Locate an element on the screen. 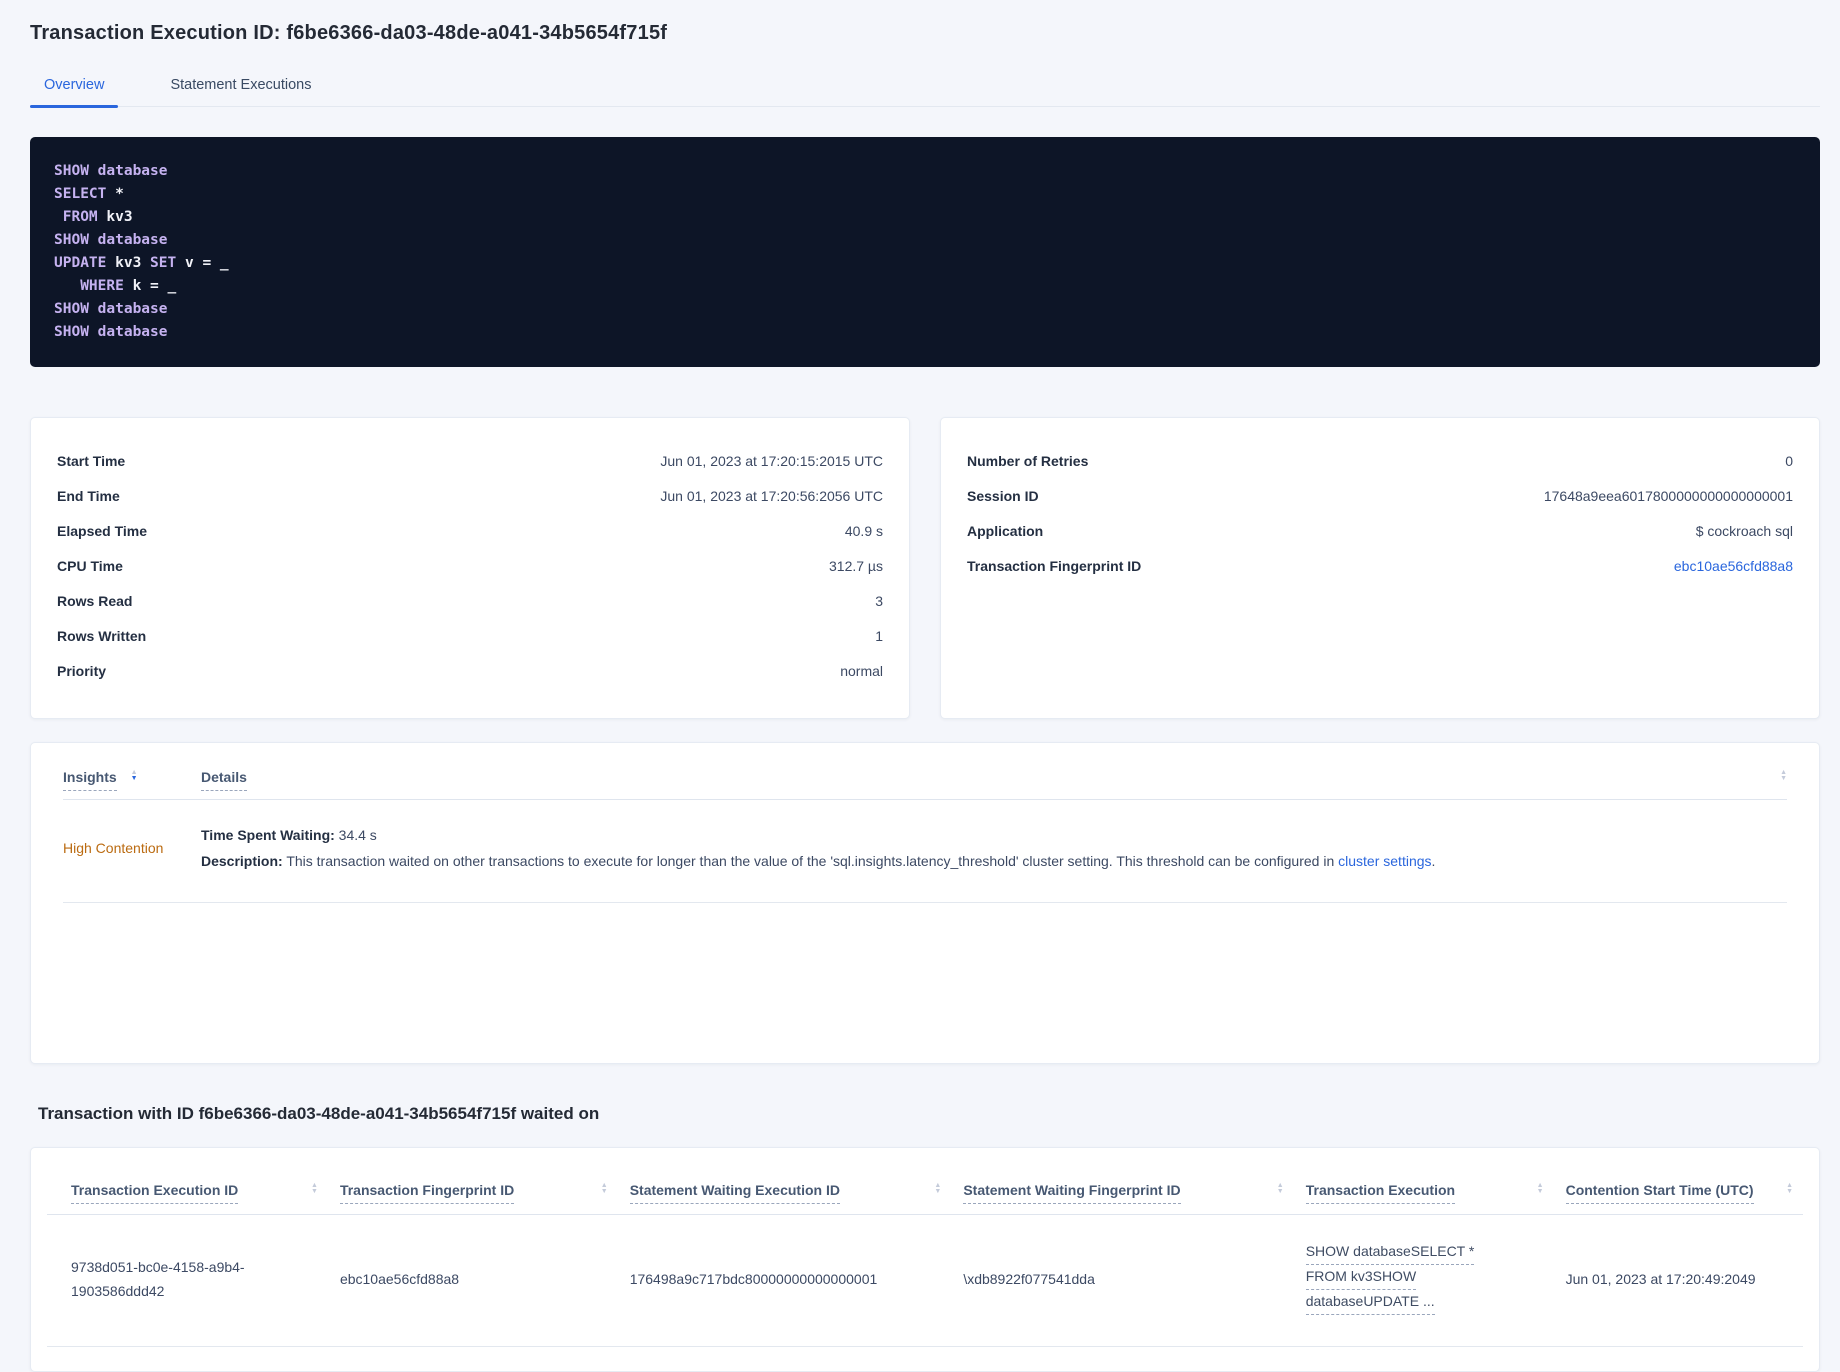 The image size is (1840, 1372). elapsed-time-value: 40.9 s is located at coordinates (863, 530).